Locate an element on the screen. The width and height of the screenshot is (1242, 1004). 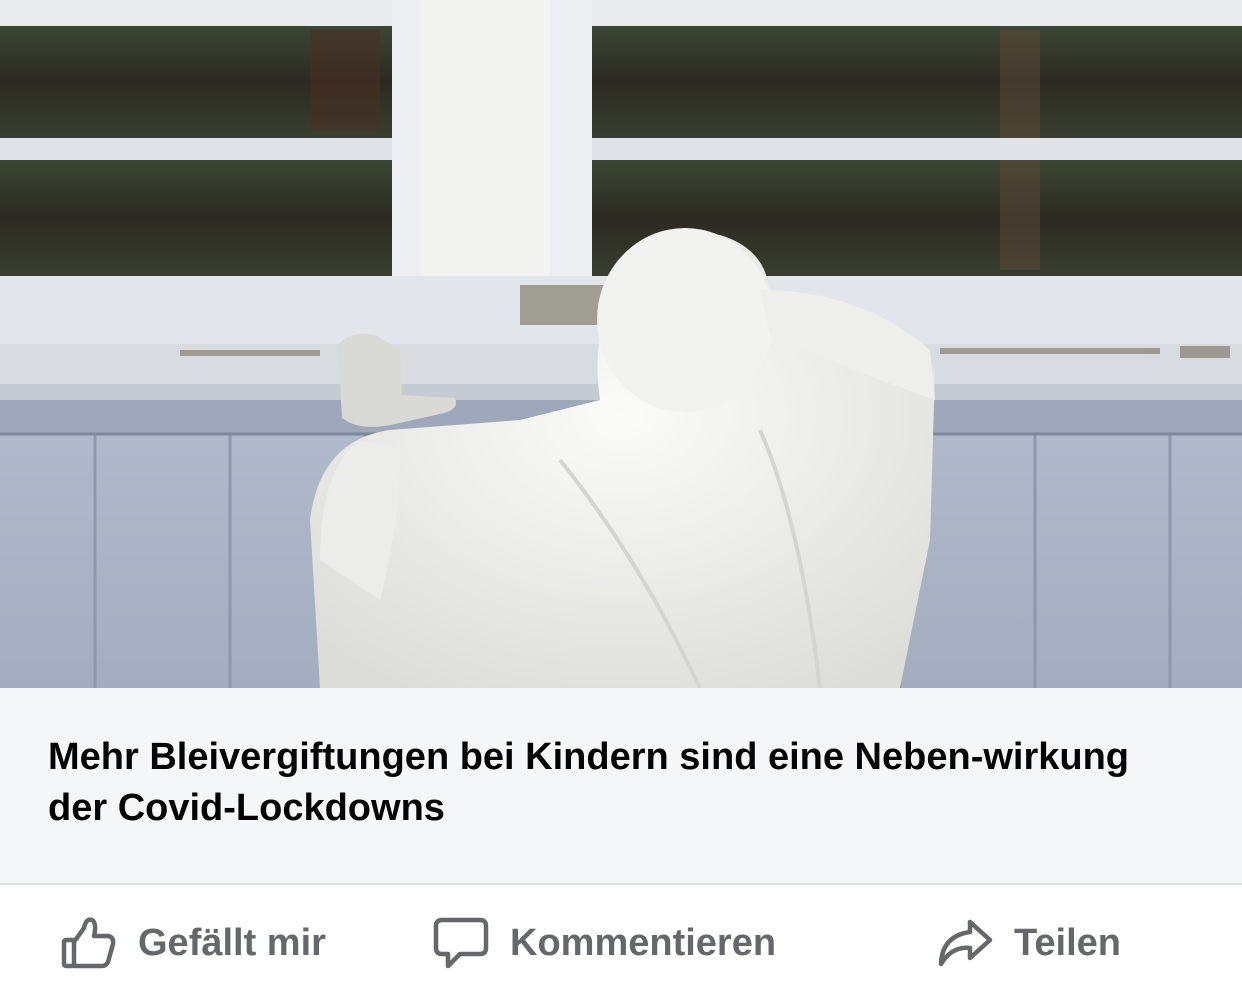
comment-label: Kommentieren is located at coordinates (643, 942).